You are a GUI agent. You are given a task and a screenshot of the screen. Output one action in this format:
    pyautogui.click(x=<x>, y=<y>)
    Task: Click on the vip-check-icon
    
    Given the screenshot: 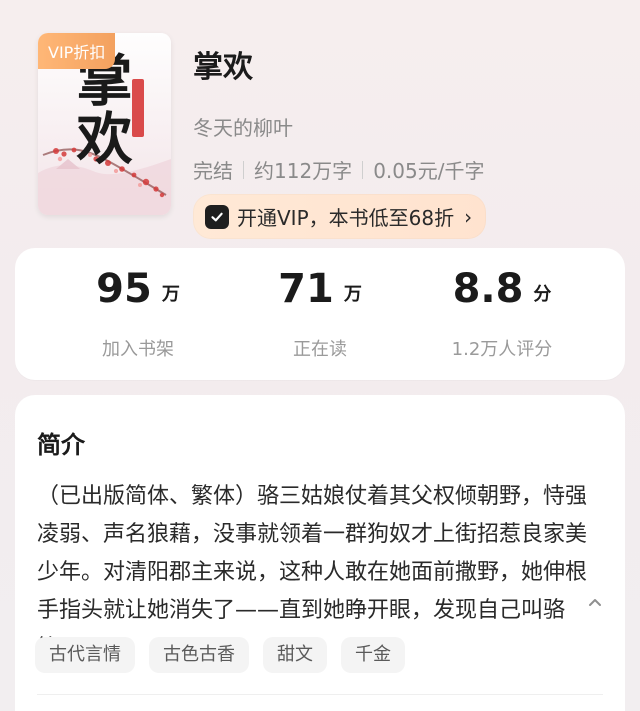 What is the action you would take?
    pyautogui.click(x=217, y=216)
    